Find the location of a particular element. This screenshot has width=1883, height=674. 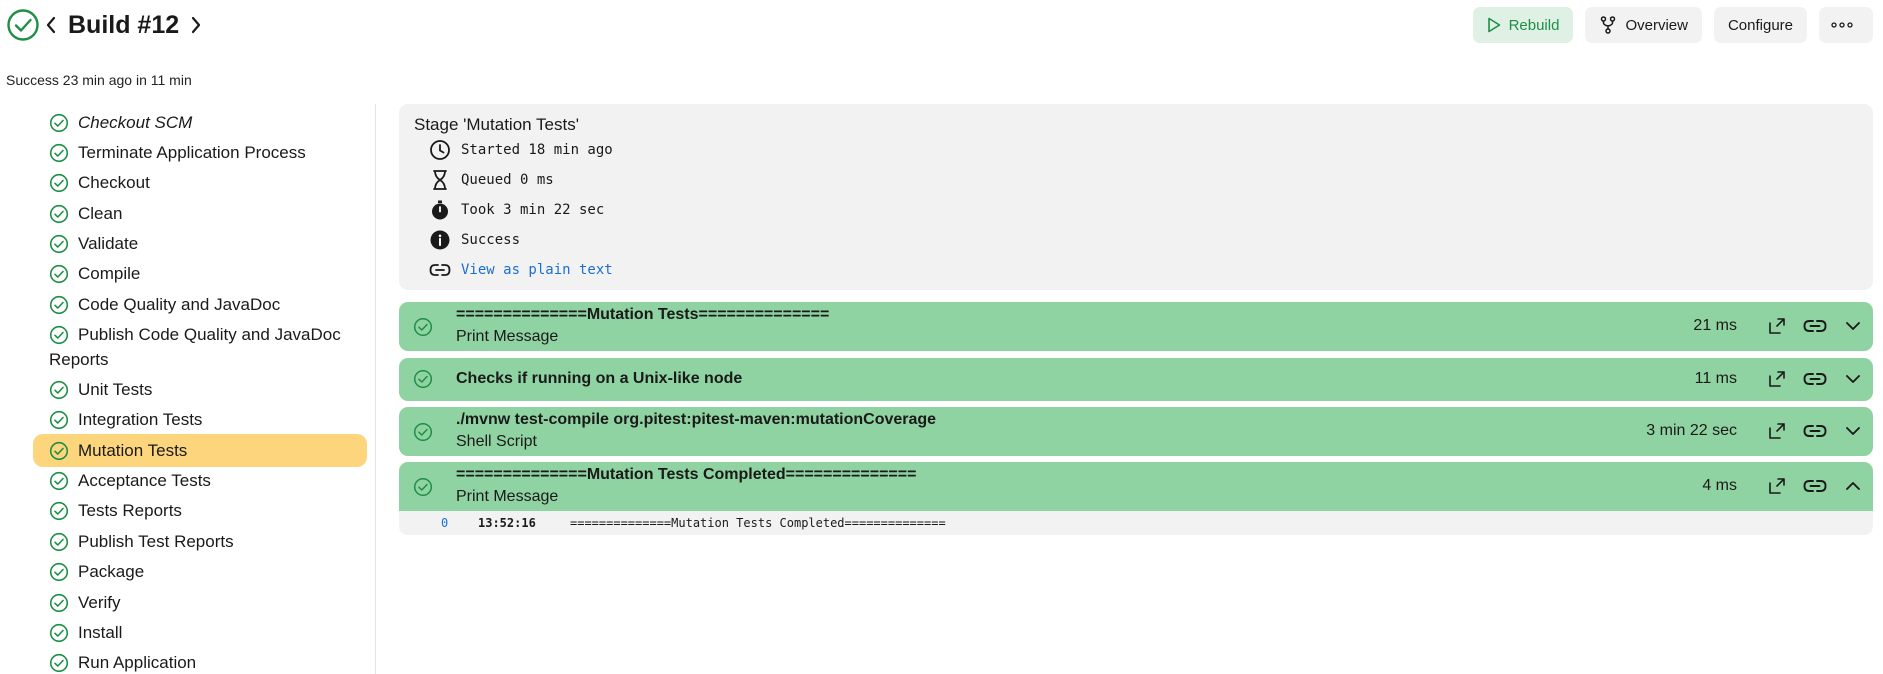

took-text: Took 3 min 22 sec is located at coordinates (533, 210).